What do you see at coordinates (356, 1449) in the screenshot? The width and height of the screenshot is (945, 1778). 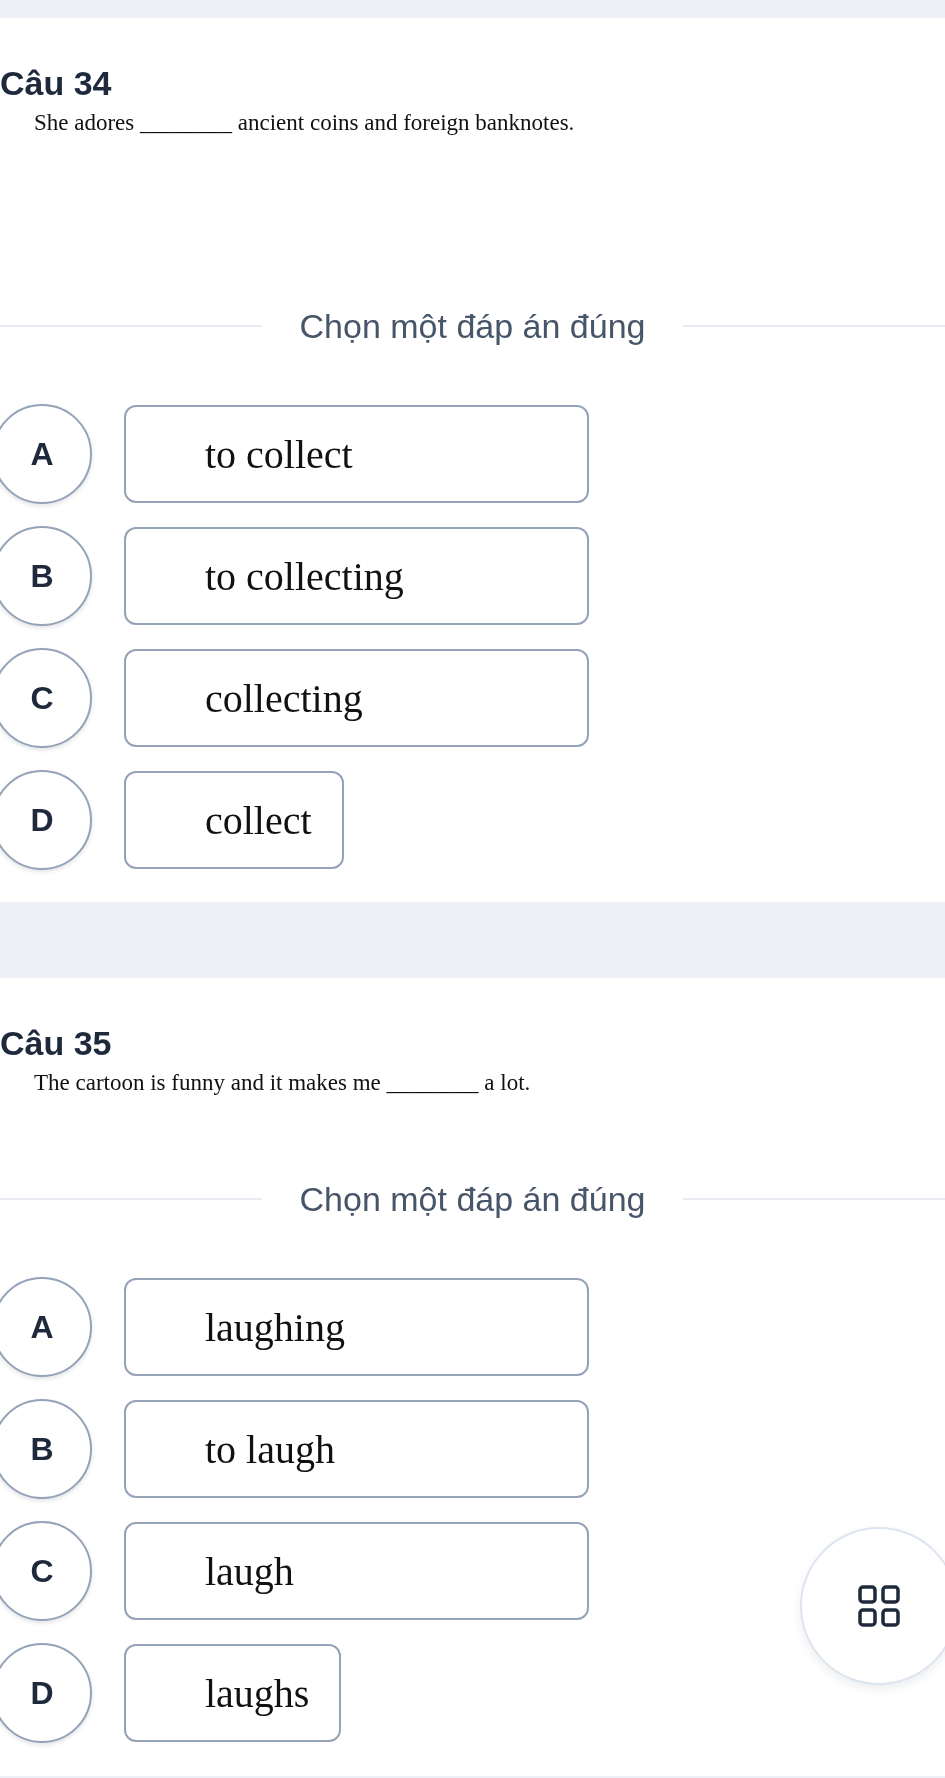 I see `answer-option: to laugh` at bounding box center [356, 1449].